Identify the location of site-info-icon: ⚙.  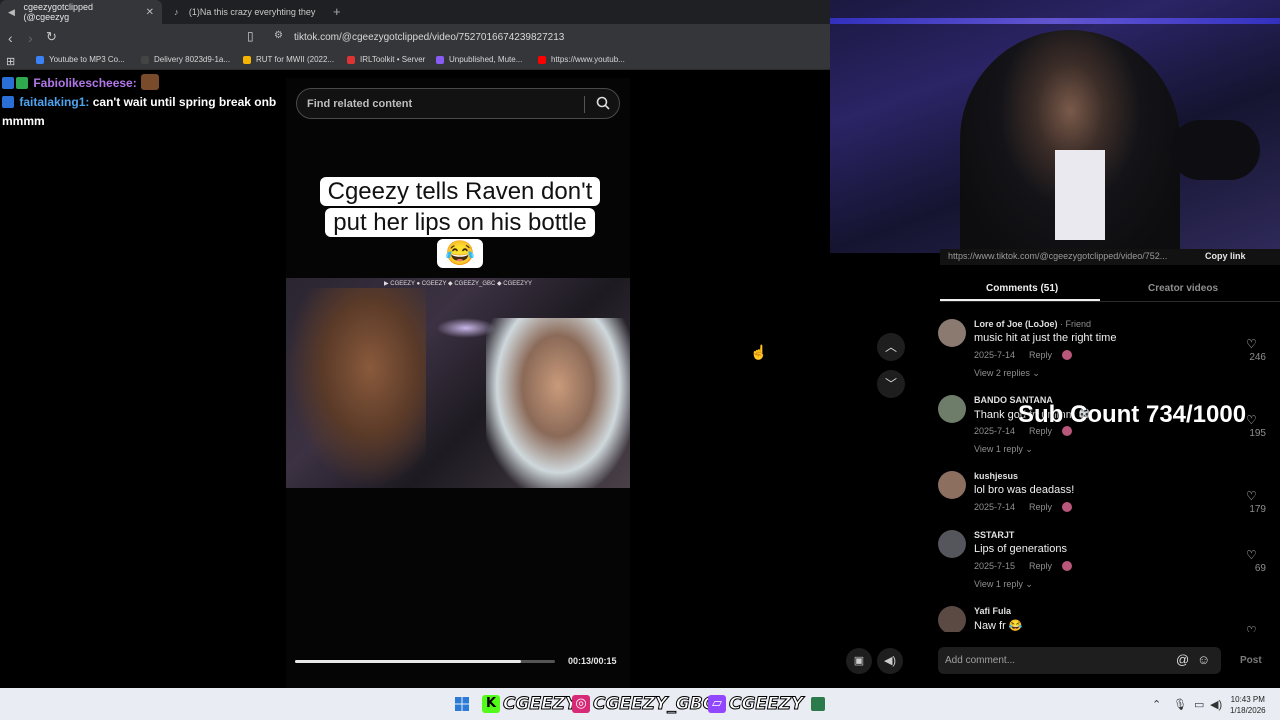
(278, 35).